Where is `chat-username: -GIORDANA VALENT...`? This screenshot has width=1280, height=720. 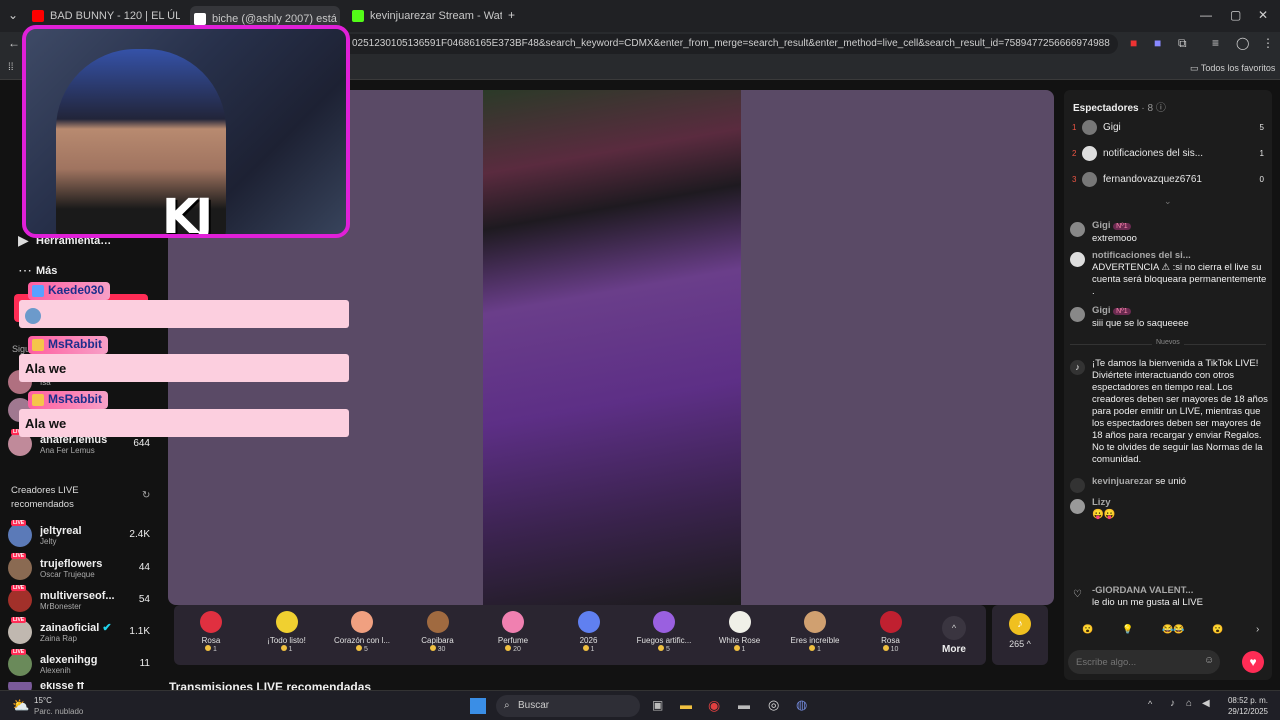
chat-username: -GIORDANA VALENT... is located at coordinates (1142, 590).